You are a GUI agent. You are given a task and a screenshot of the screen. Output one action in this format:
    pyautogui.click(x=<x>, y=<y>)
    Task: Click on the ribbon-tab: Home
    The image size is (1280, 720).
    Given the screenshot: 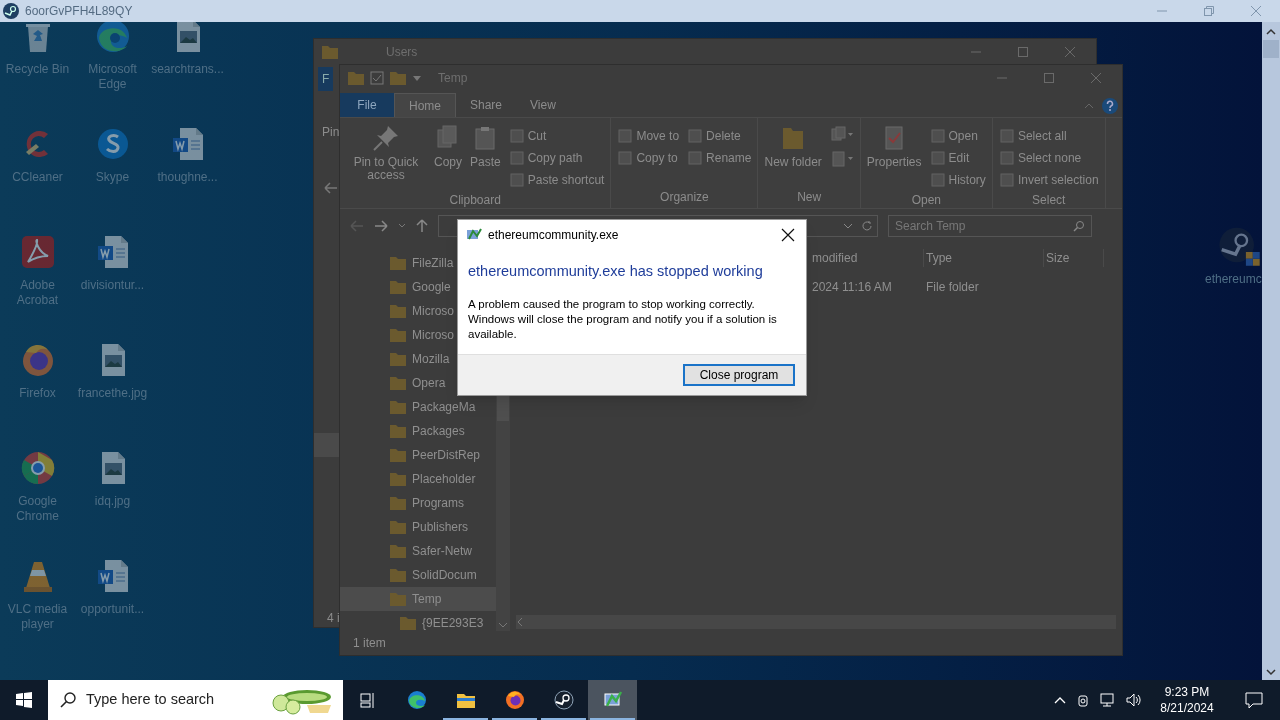 What is the action you would take?
    pyautogui.click(x=425, y=105)
    